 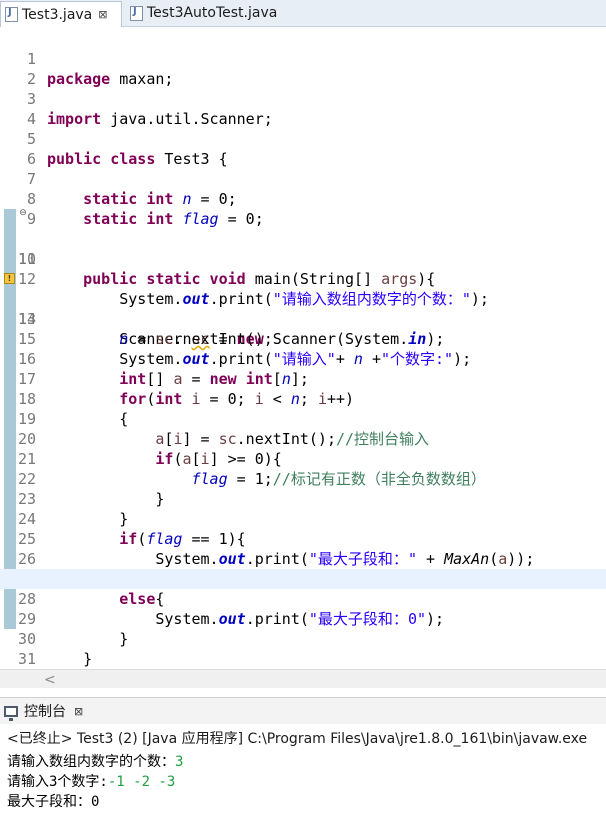 I want to click on code-line: 3 import java.util.Scanner;, so click(x=303, y=98).